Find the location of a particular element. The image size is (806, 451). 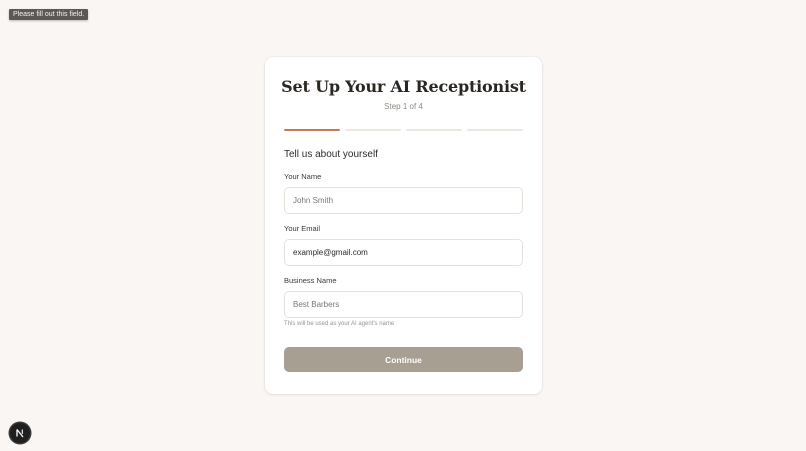

email-label: Your Email is located at coordinates (302, 228).